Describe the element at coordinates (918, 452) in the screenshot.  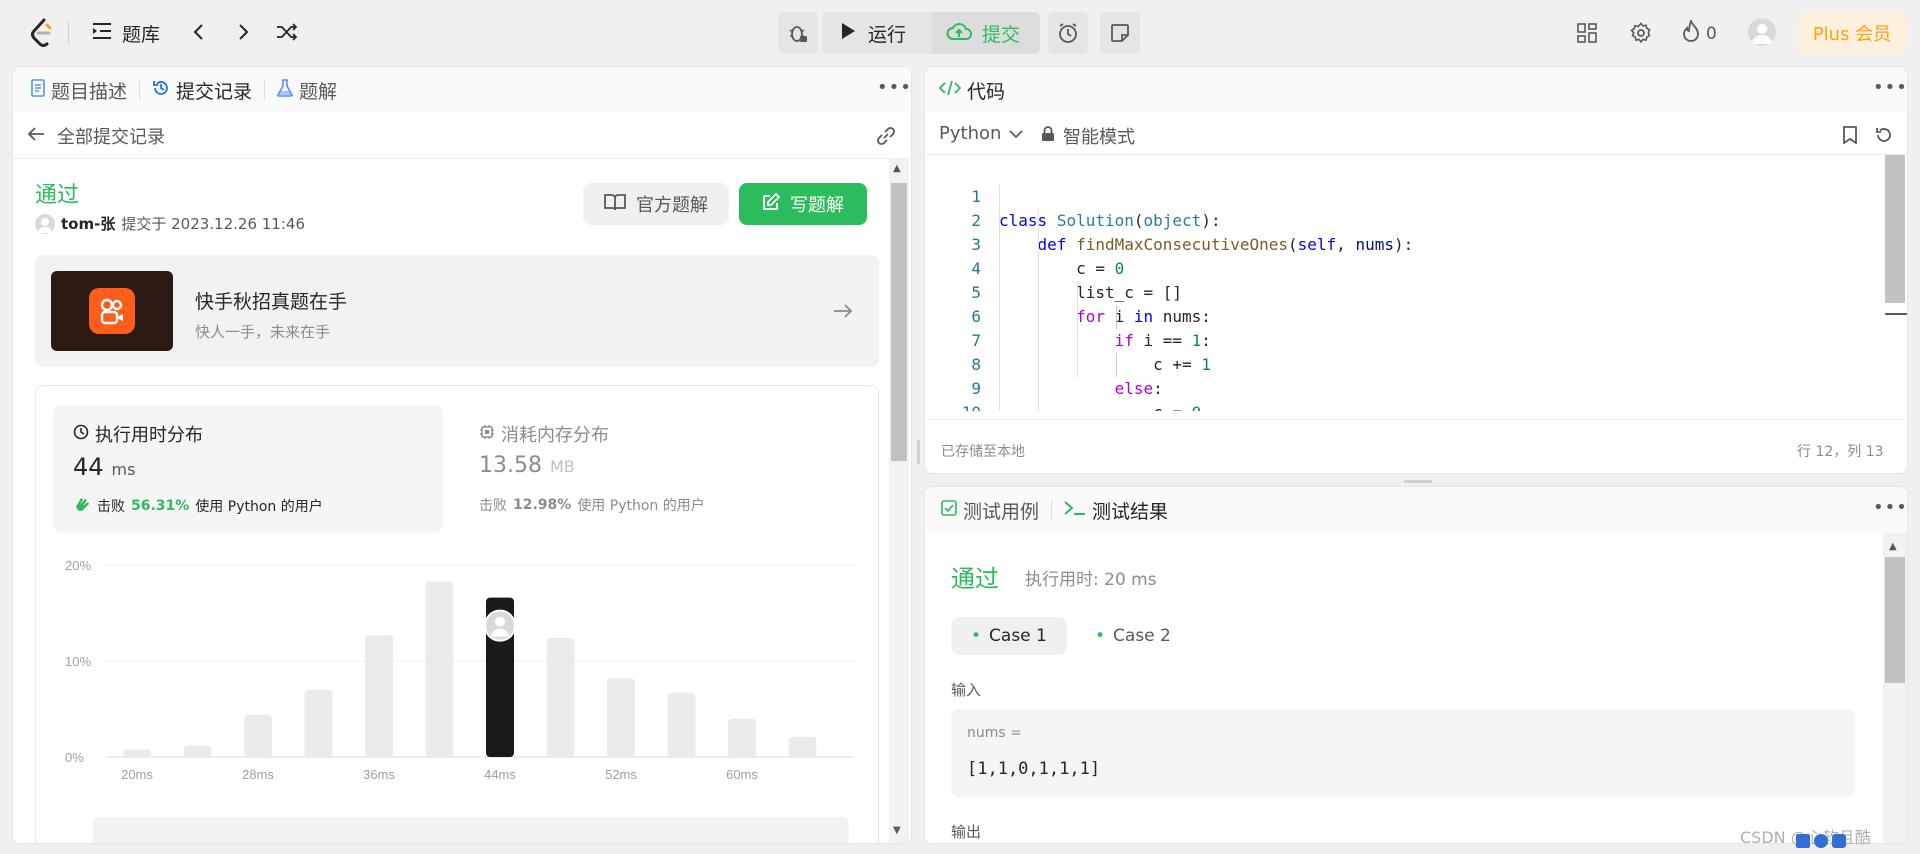
I see `panel-resizer` at that location.